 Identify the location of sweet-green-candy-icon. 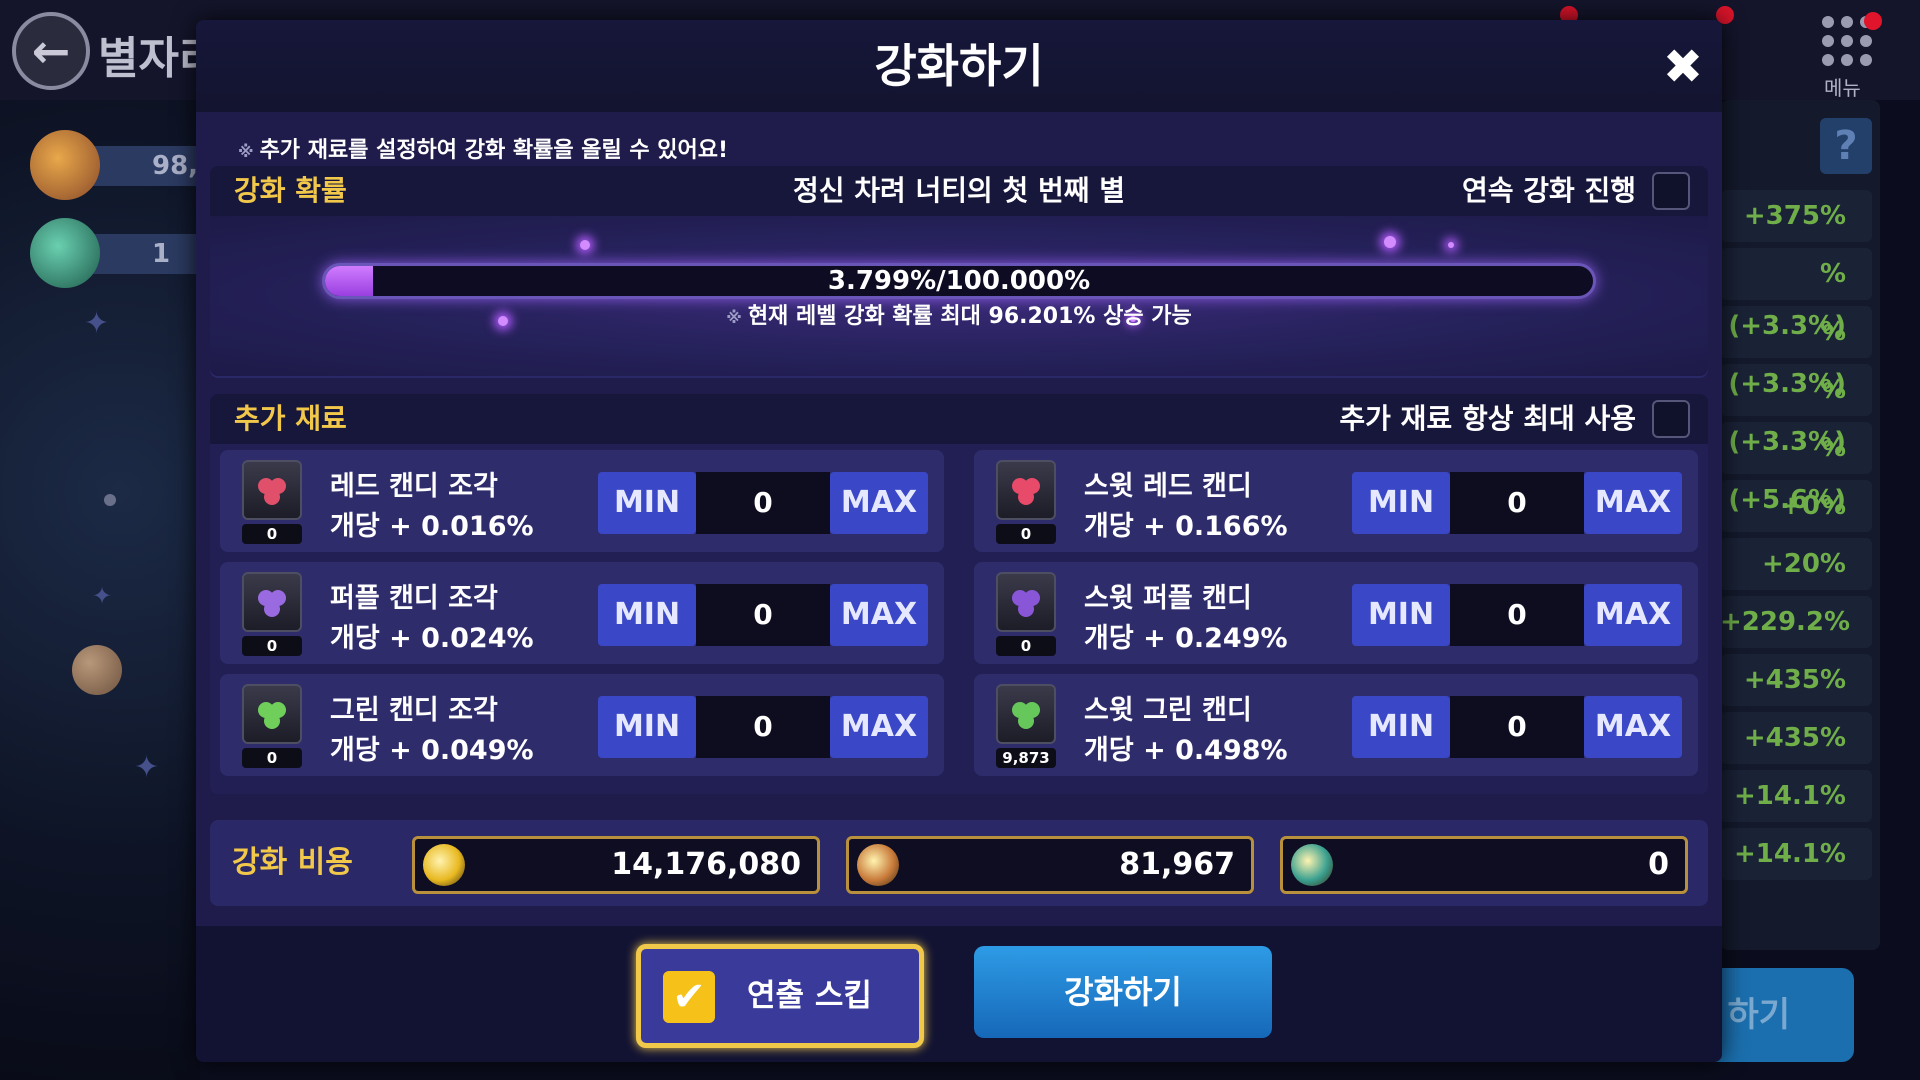
(1026, 714).